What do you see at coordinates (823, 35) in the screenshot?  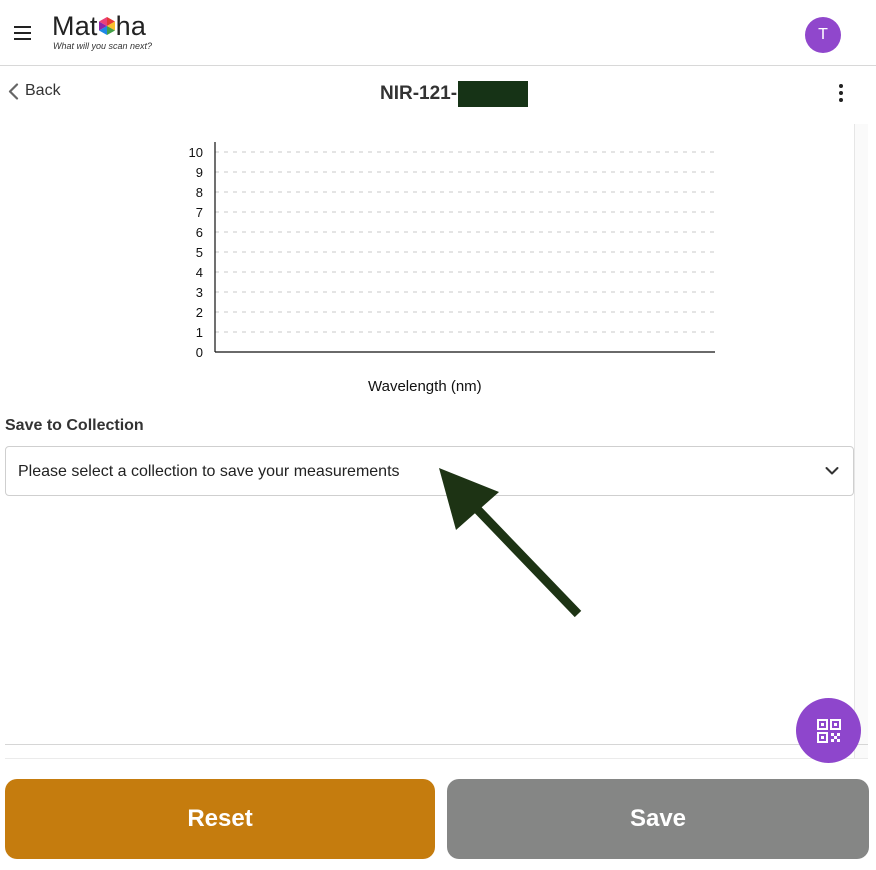 I see `user-avatar: T` at bounding box center [823, 35].